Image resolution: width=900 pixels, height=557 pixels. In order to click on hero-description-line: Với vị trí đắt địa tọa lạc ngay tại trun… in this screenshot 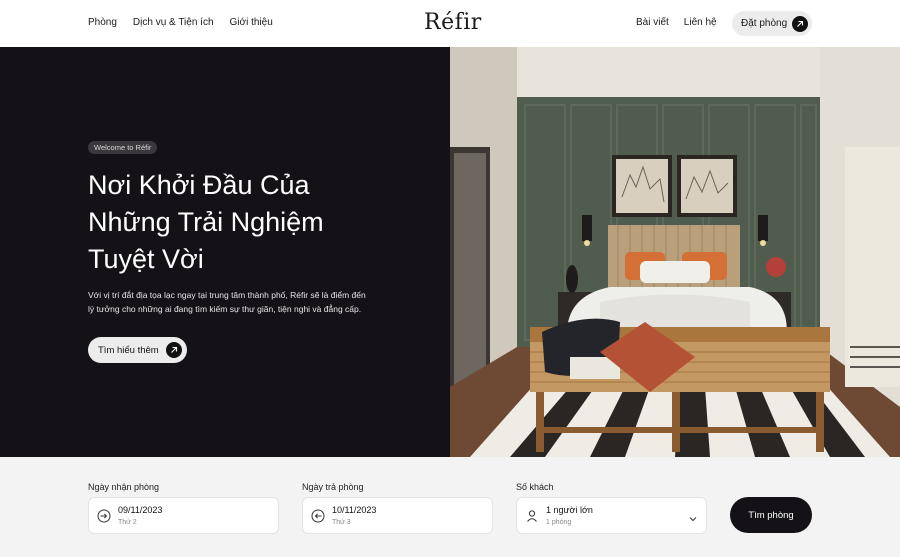, I will do `click(227, 295)`.